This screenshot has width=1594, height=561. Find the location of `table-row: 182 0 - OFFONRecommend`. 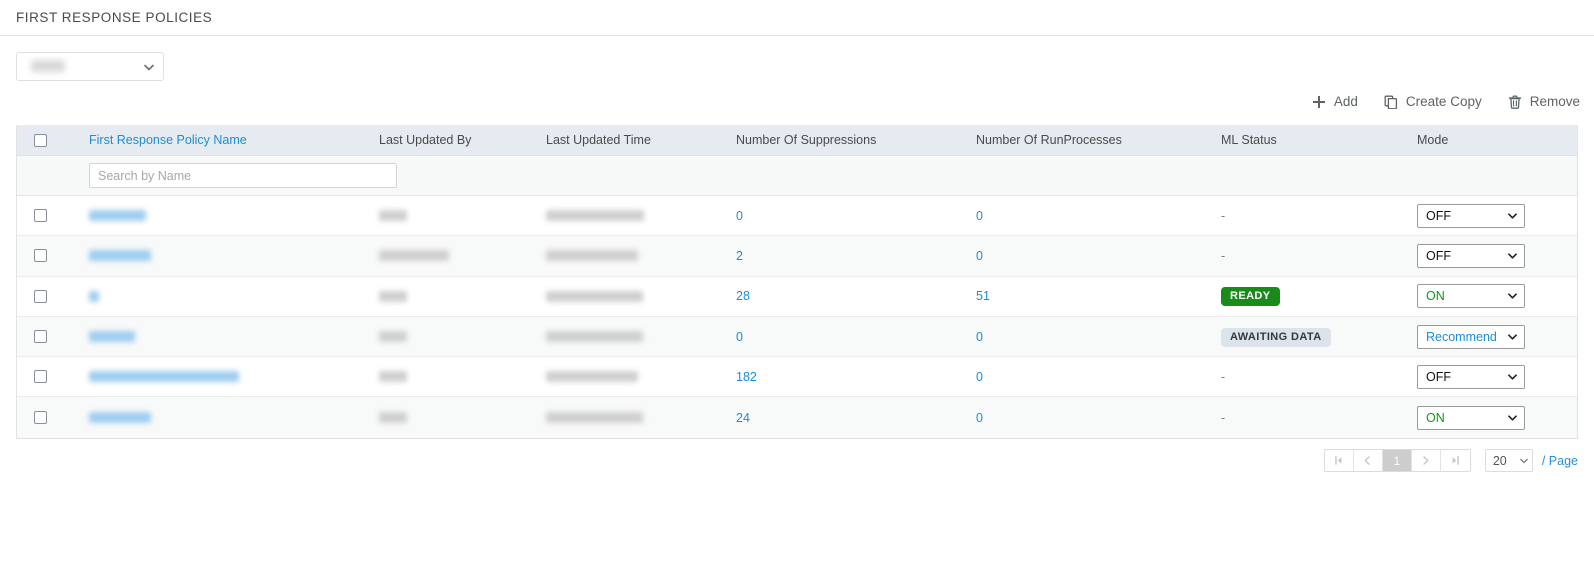

table-row: 182 0 - OFFONRecommend is located at coordinates (797, 377).